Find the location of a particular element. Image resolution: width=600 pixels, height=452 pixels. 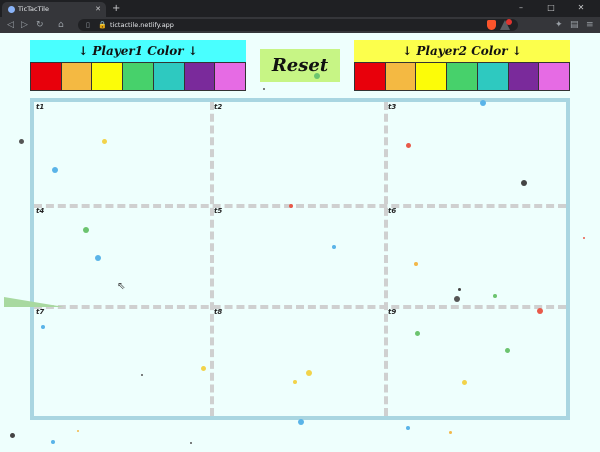

player2-swatch-orange is located at coordinates (401, 77).